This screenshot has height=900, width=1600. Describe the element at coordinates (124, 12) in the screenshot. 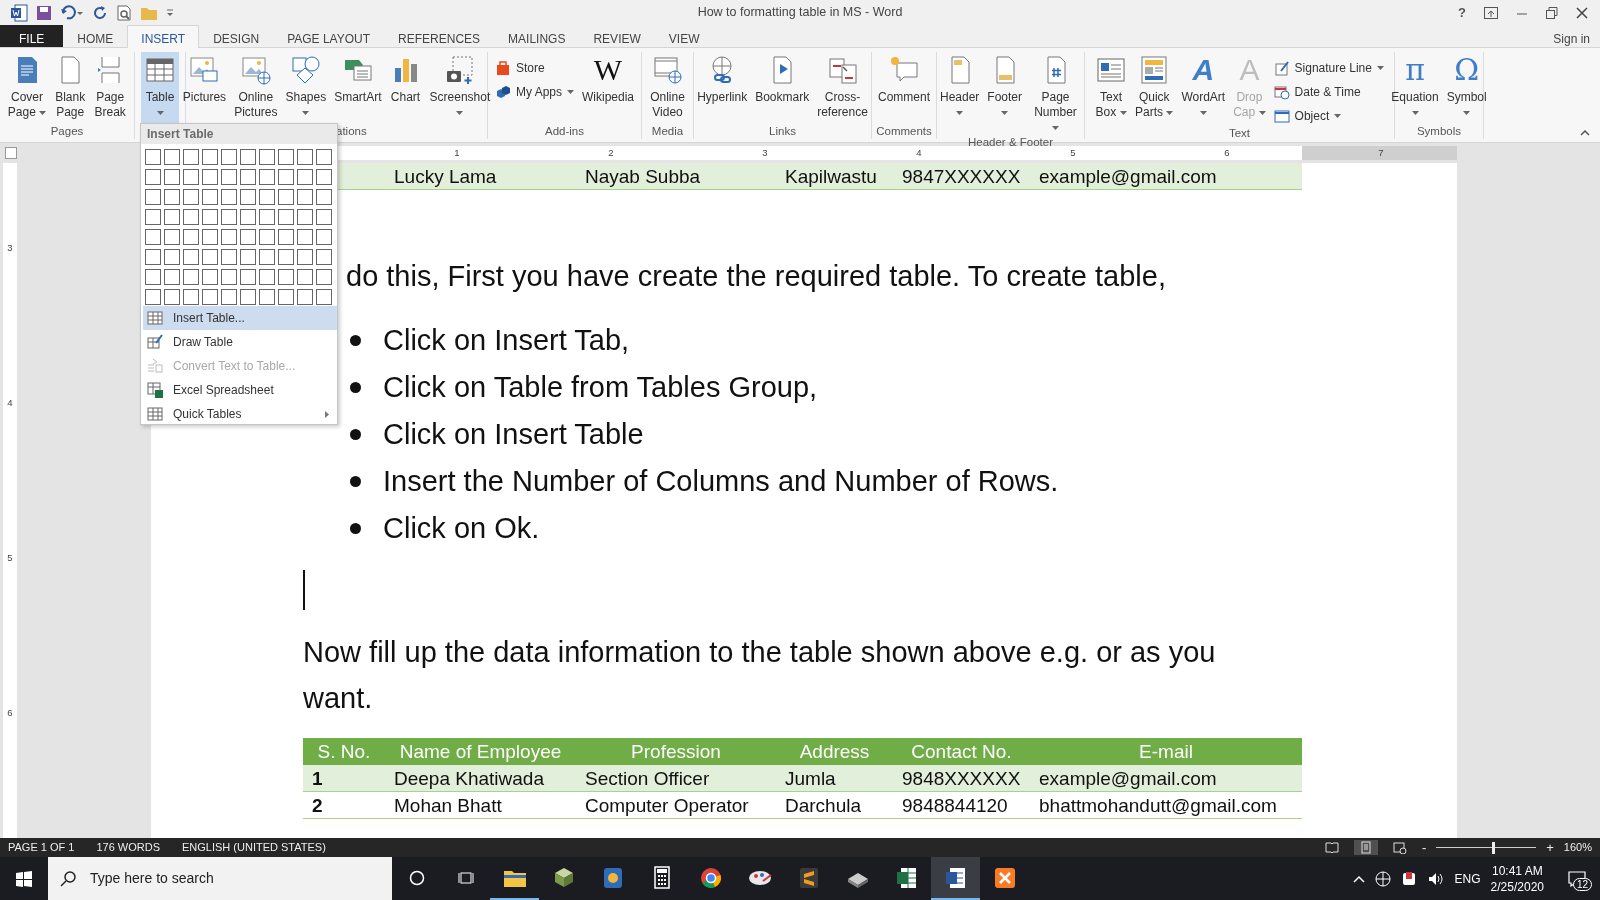

I see `print-preview-icon` at that location.